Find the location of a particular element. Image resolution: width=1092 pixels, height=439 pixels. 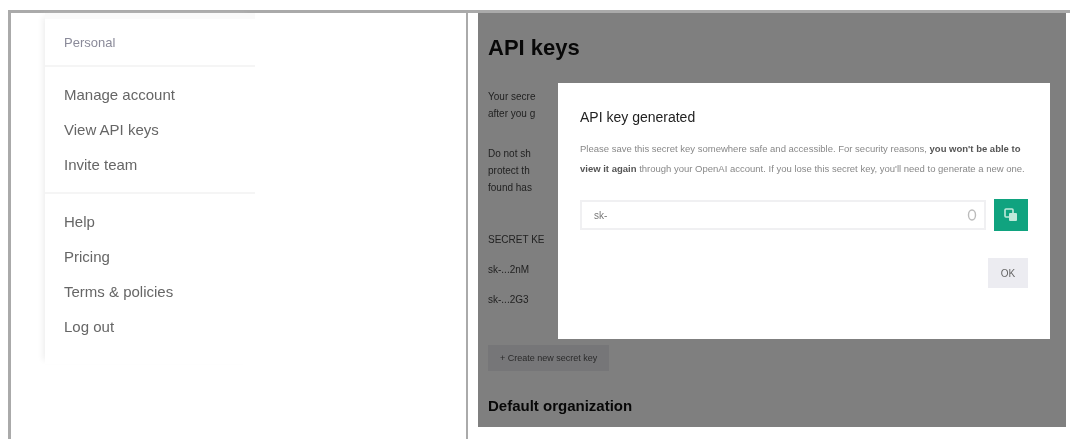

copy-icon is located at coordinates (1011, 215).